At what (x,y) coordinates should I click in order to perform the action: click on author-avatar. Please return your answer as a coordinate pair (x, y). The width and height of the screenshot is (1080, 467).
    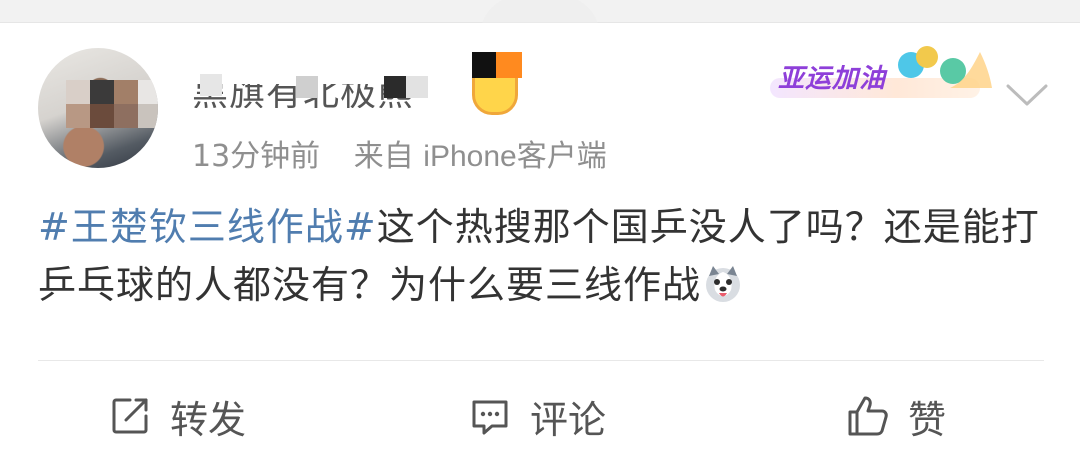
    Looking at the image, I should click on (98, 108).